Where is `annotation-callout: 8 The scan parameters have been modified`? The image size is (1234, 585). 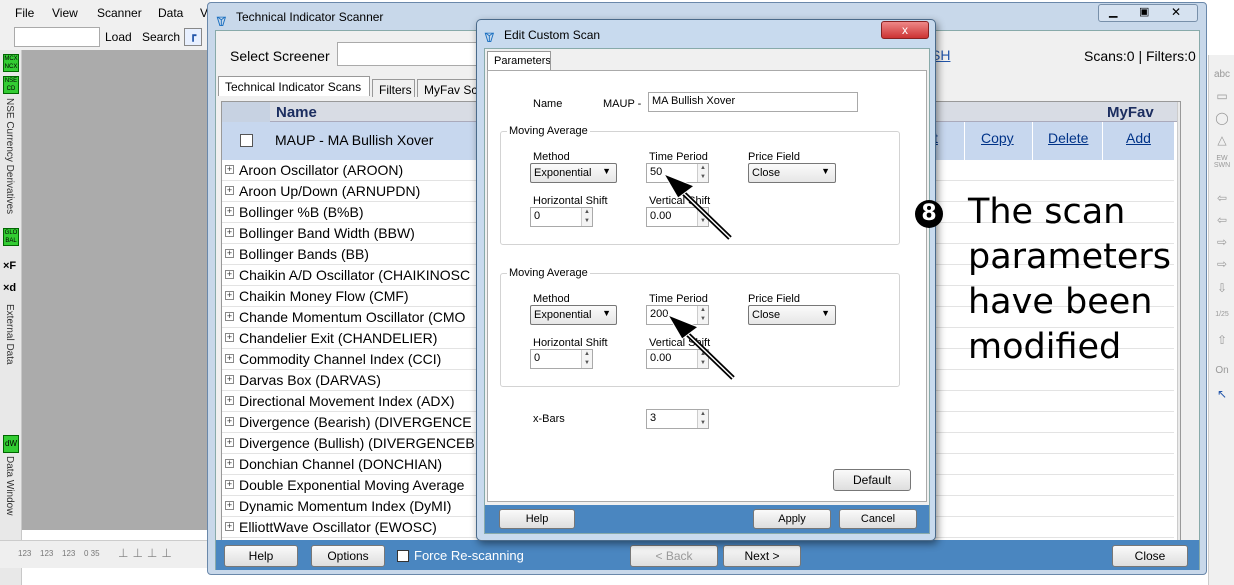 annotation-callout: 8 The scan parameters have been modified is located at coordinates (1060, 280).